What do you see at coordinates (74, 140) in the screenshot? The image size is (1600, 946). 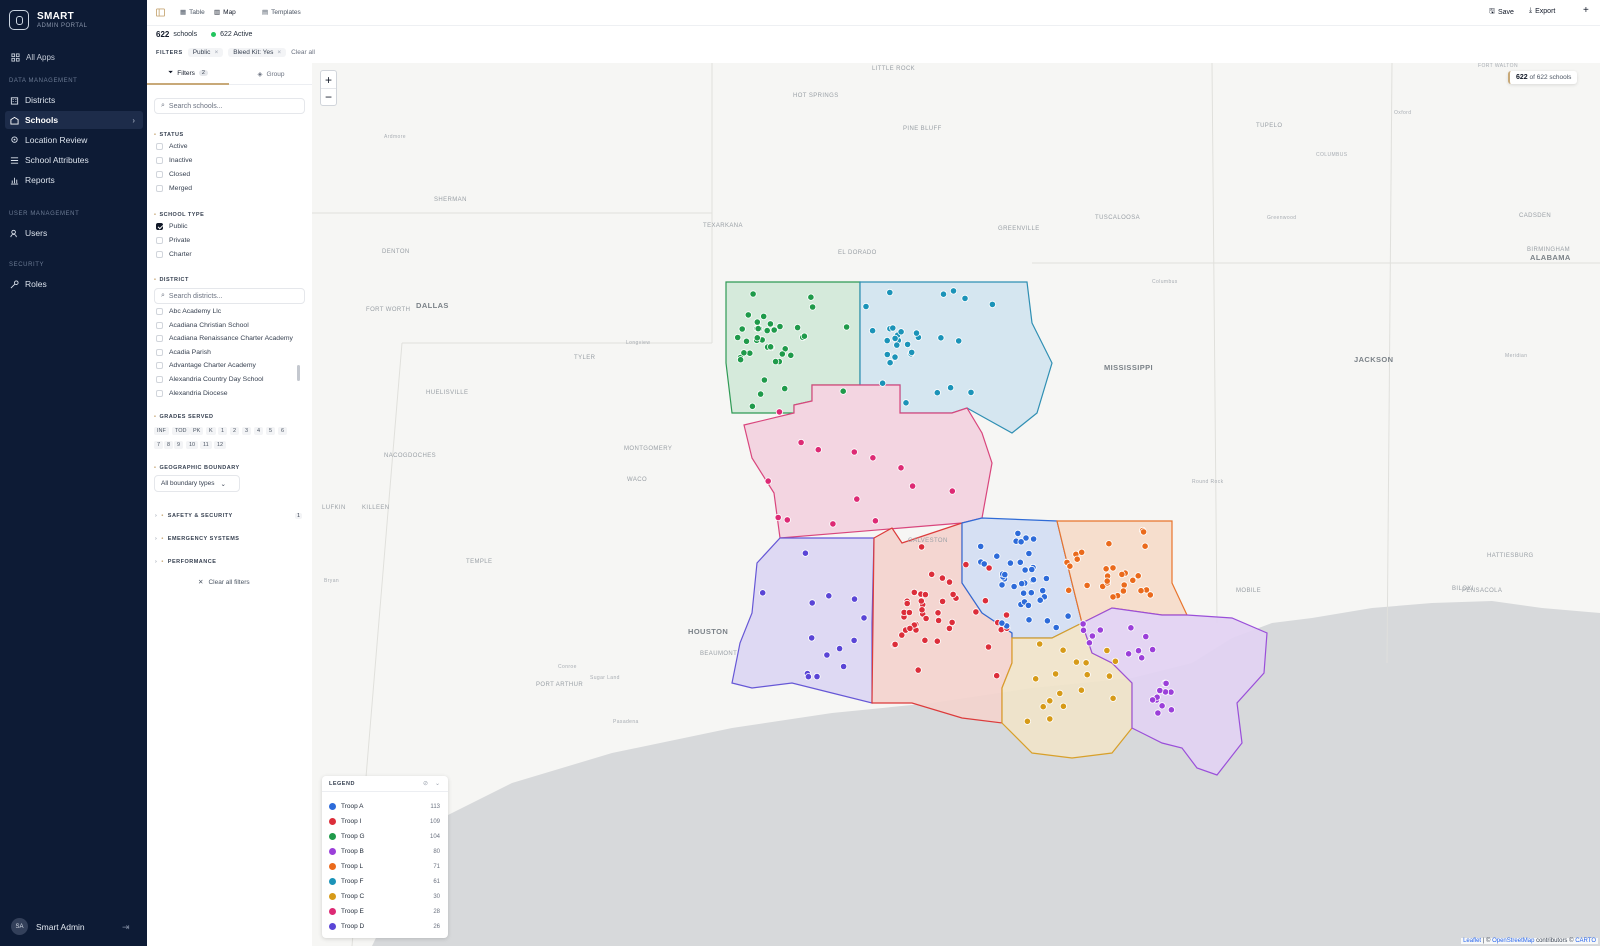 I see `sidebar-item-location-review: Location Review` at bounding box center [74, 140].